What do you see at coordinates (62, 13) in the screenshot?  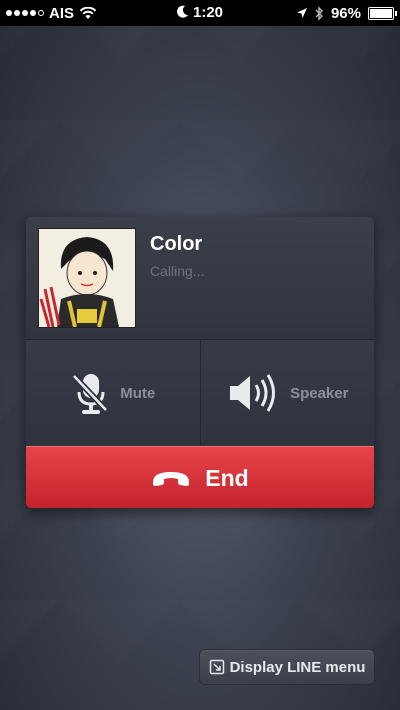 I see `carrier-name: AIS` at bounding box center [62, 13].